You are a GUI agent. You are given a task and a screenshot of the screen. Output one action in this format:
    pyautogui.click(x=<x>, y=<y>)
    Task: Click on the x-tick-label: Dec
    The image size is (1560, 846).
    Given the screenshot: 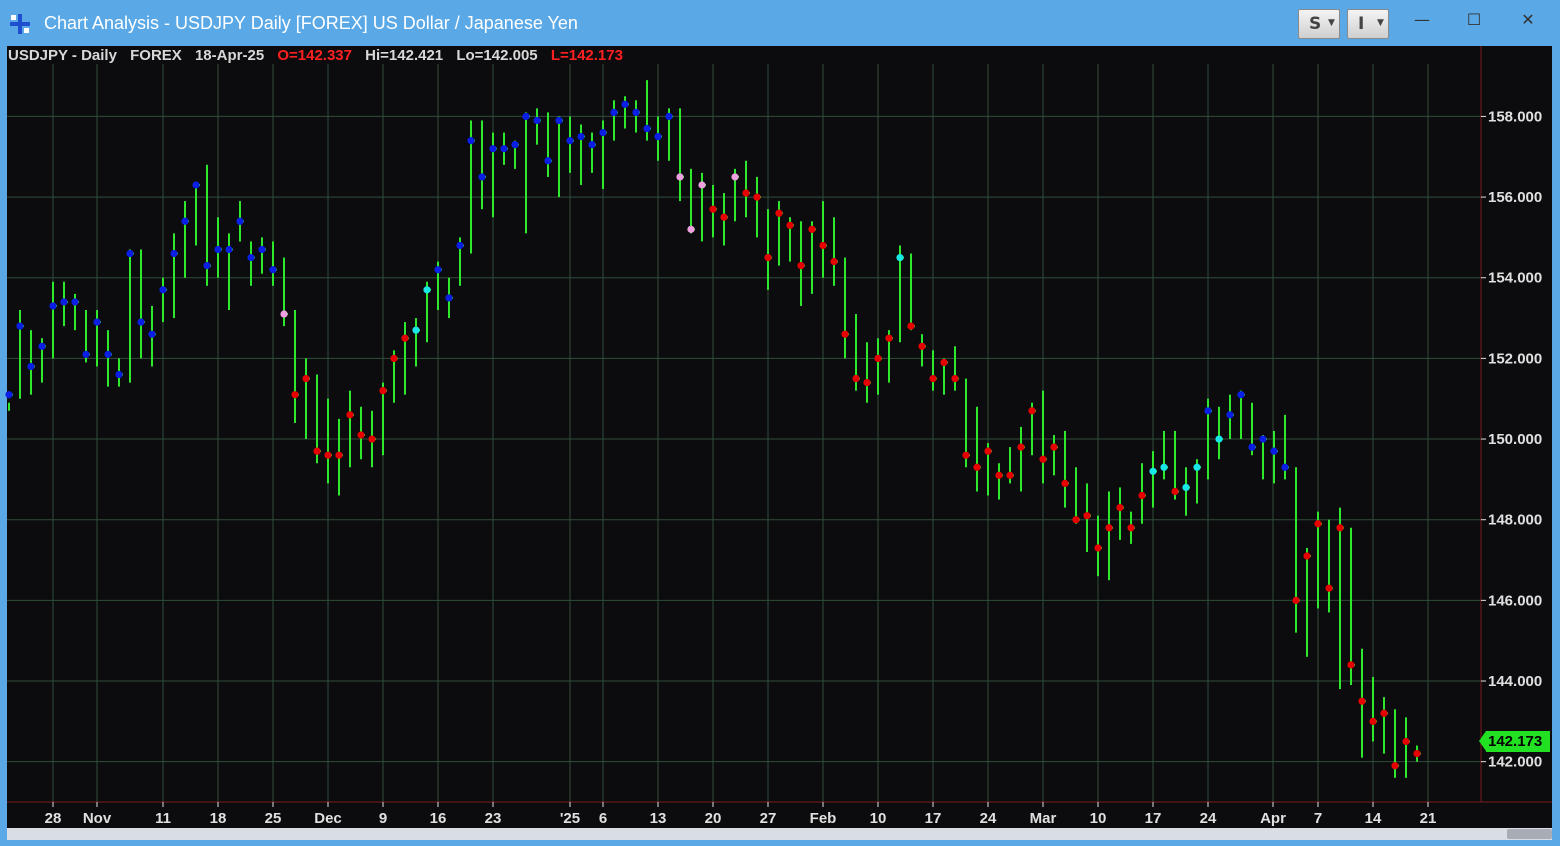 What is the action you would take?
    pyautogui.click(x=328, y=818)
    